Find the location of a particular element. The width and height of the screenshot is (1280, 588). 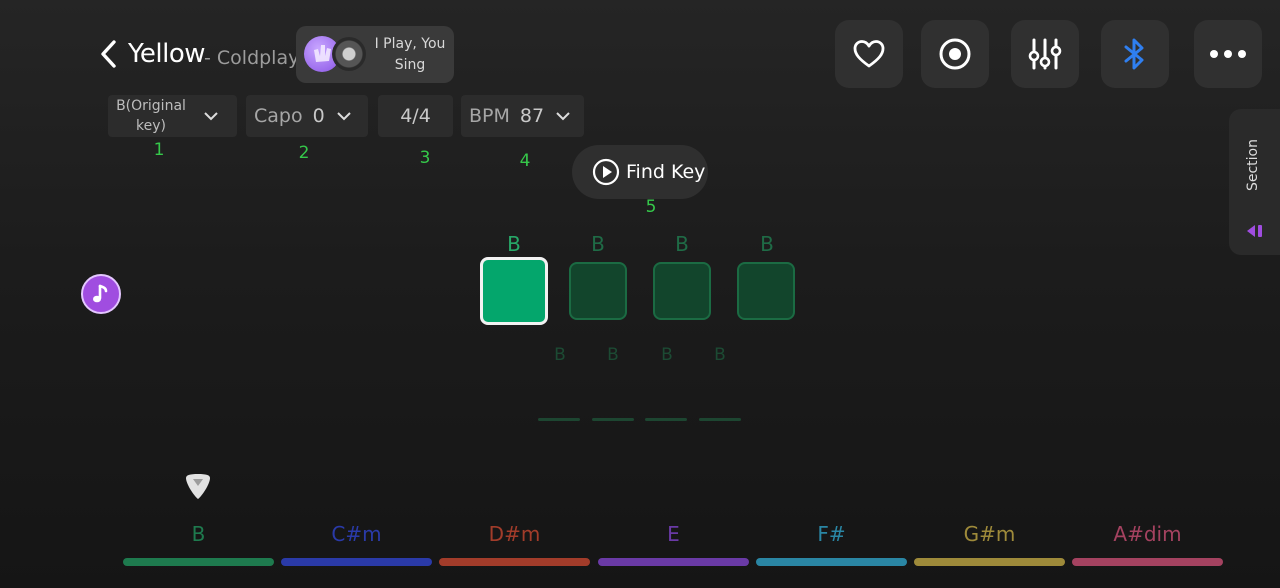

guitar-pick-icon is located at coordinates (198, 489).